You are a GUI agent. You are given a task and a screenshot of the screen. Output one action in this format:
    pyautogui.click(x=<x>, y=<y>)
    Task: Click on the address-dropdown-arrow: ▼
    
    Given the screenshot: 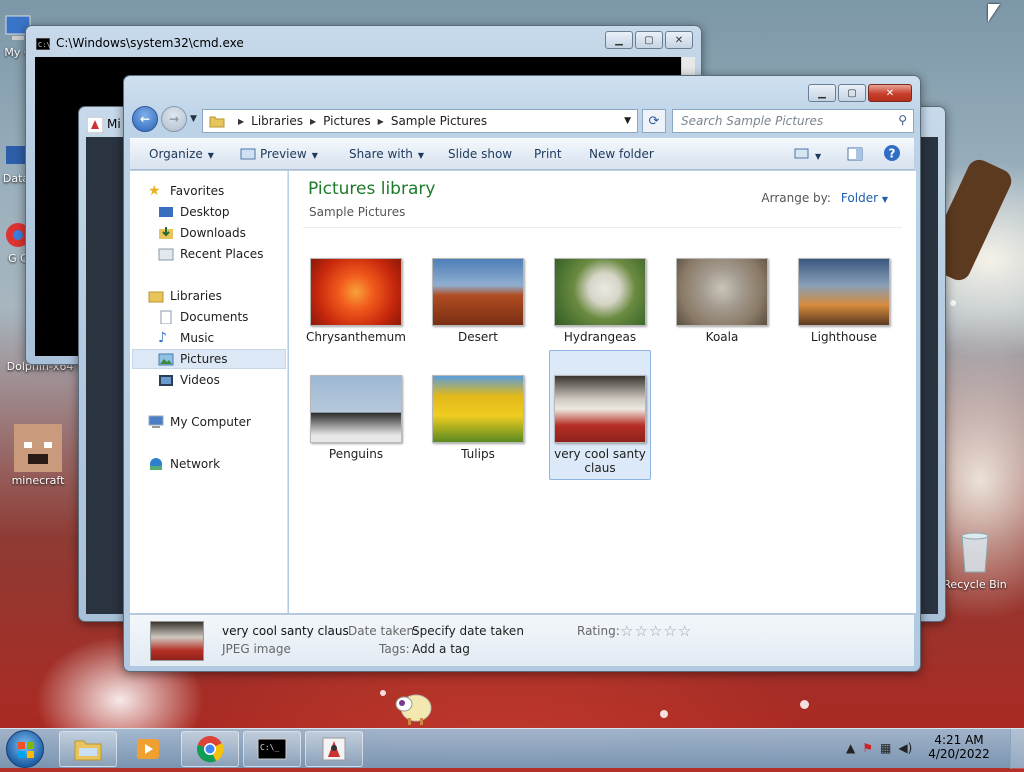 What is the action you would take?
    pyautogui.click(x=627, y=121)
    